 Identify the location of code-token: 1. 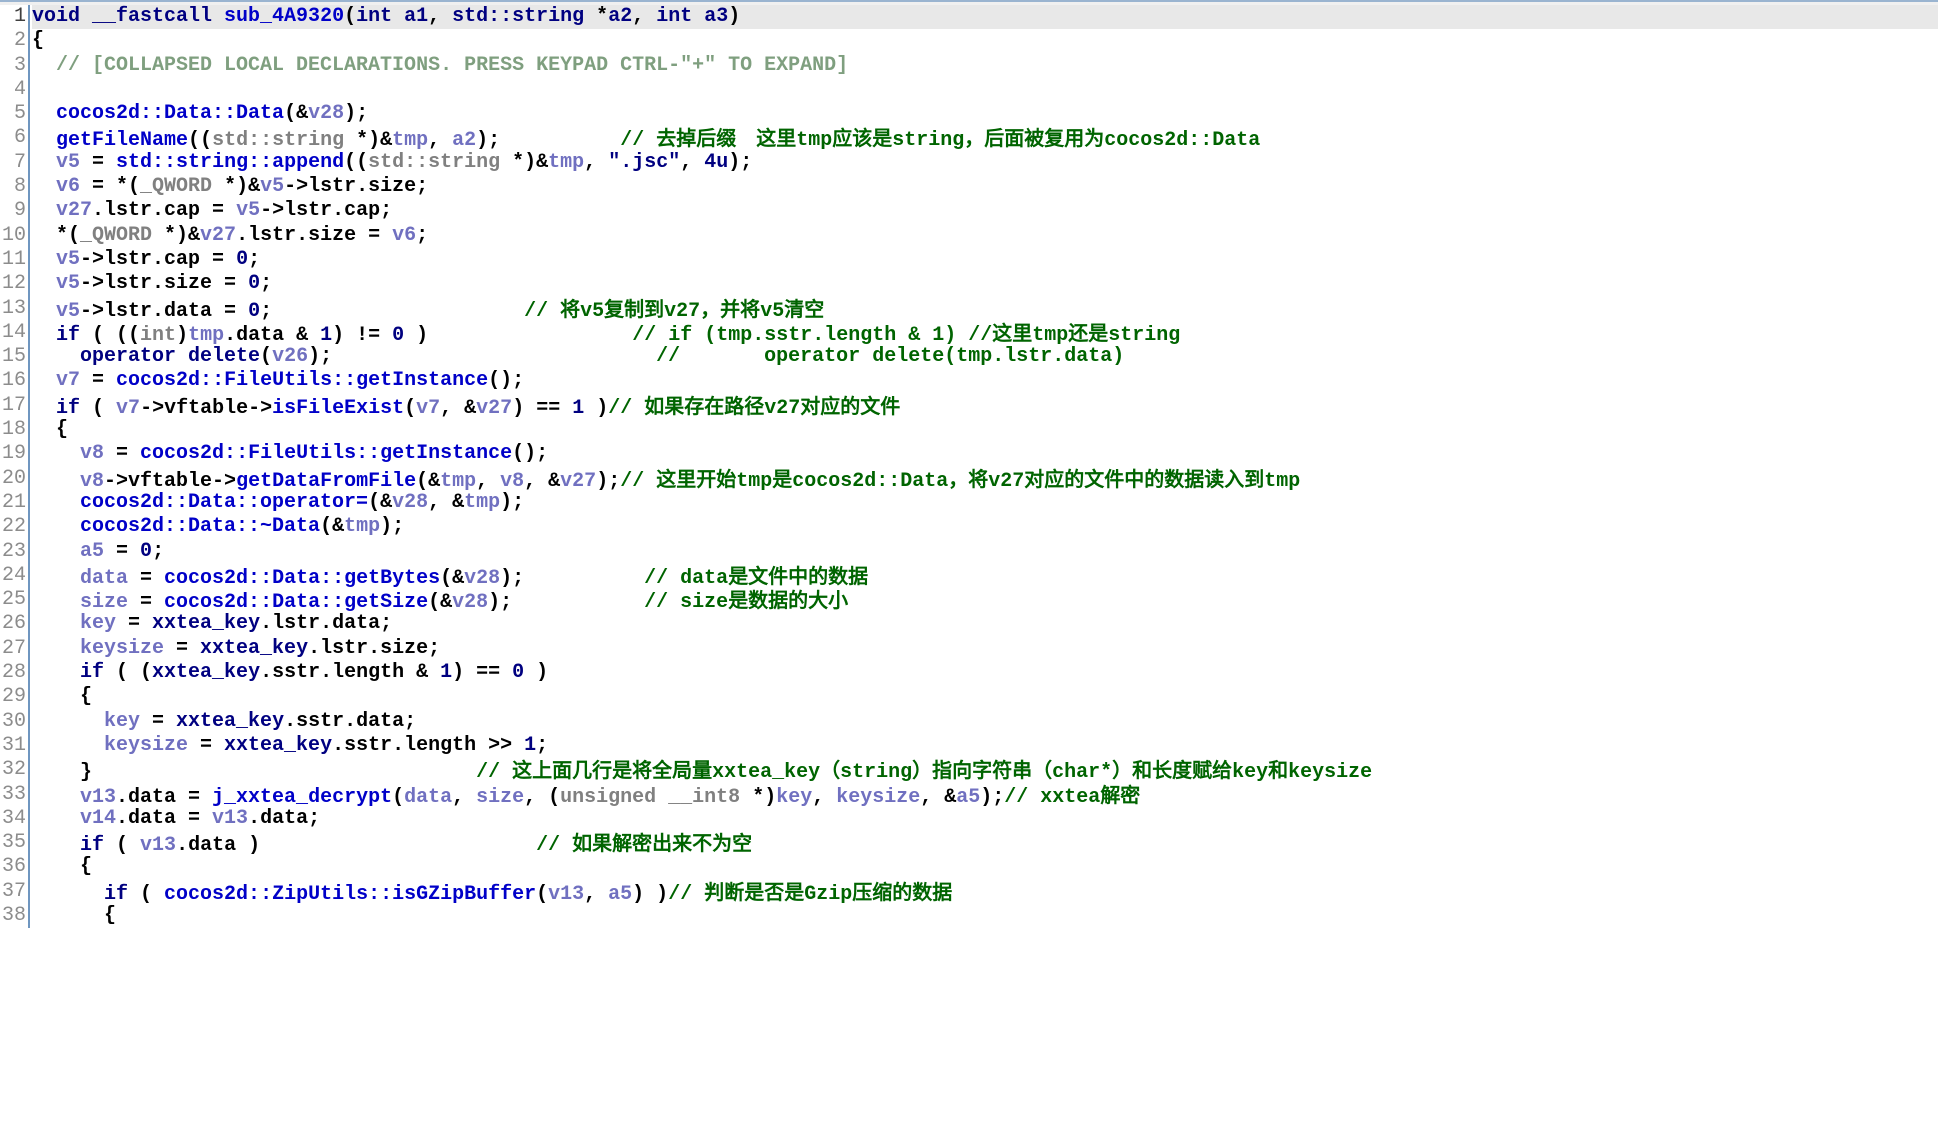
(446, 673).